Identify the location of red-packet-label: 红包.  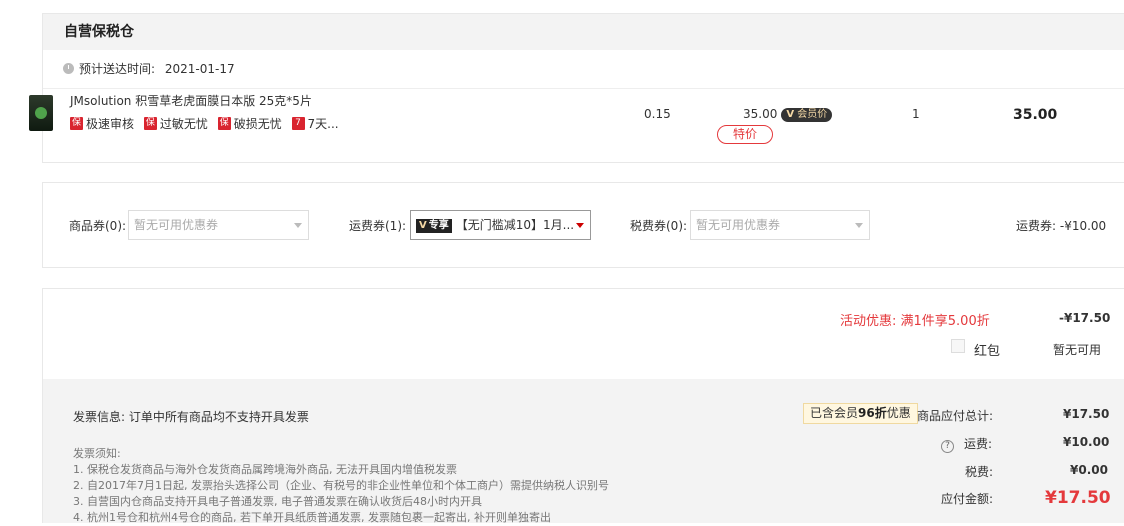
(987, 351).